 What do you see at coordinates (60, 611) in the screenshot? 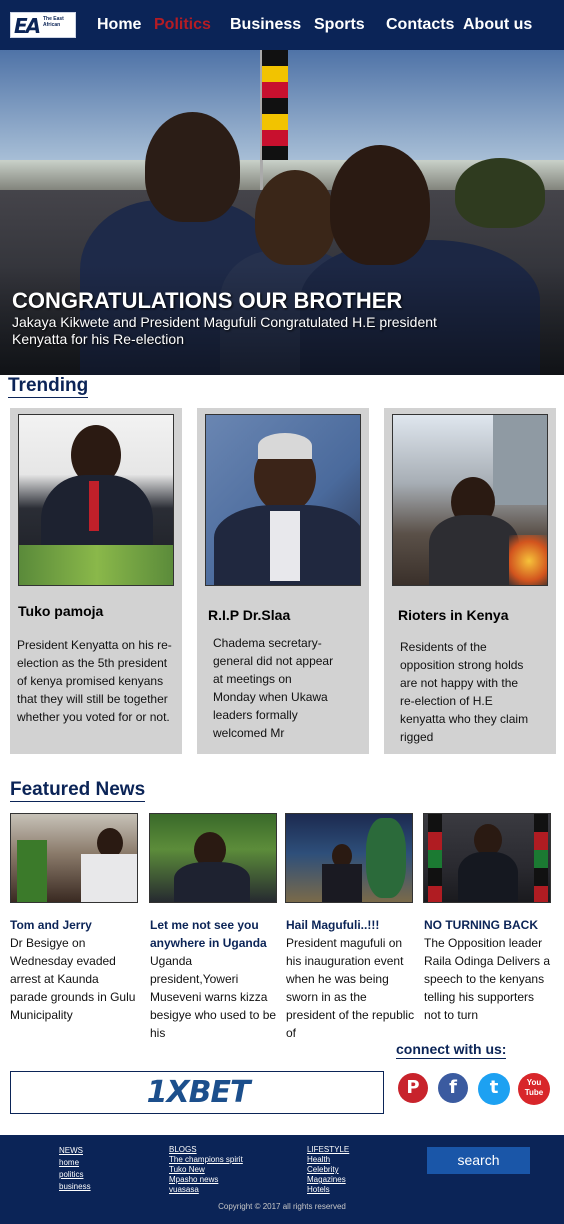
I see `trending-title: Tuko pamoja` at bounding box center [60, 611].